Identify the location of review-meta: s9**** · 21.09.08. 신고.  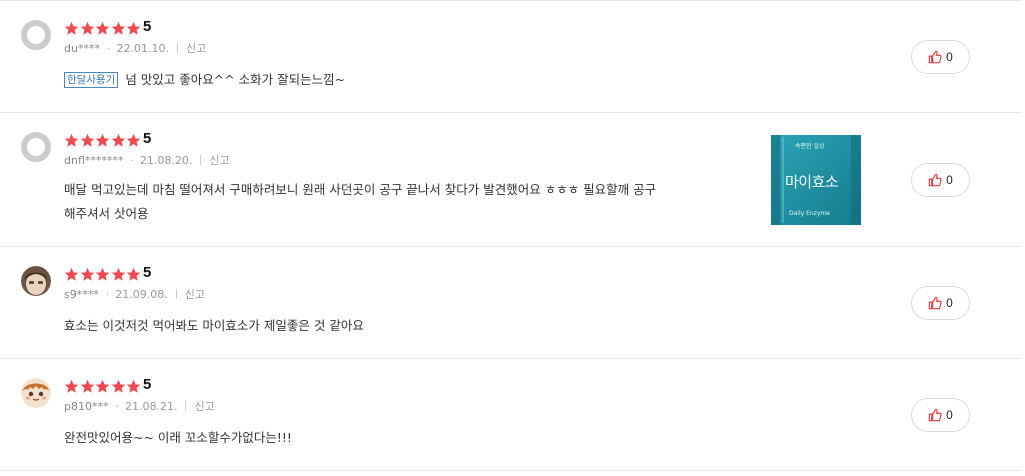
(134, 294).